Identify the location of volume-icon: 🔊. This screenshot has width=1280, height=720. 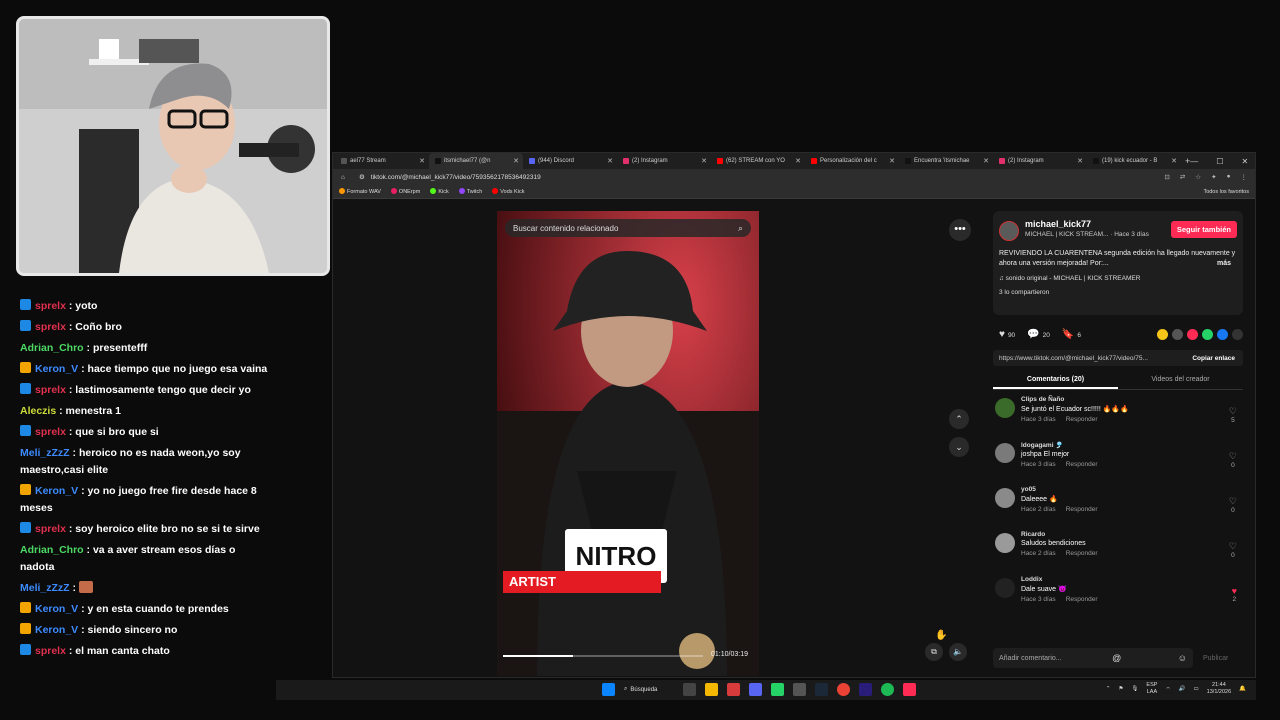
(1182, 689).